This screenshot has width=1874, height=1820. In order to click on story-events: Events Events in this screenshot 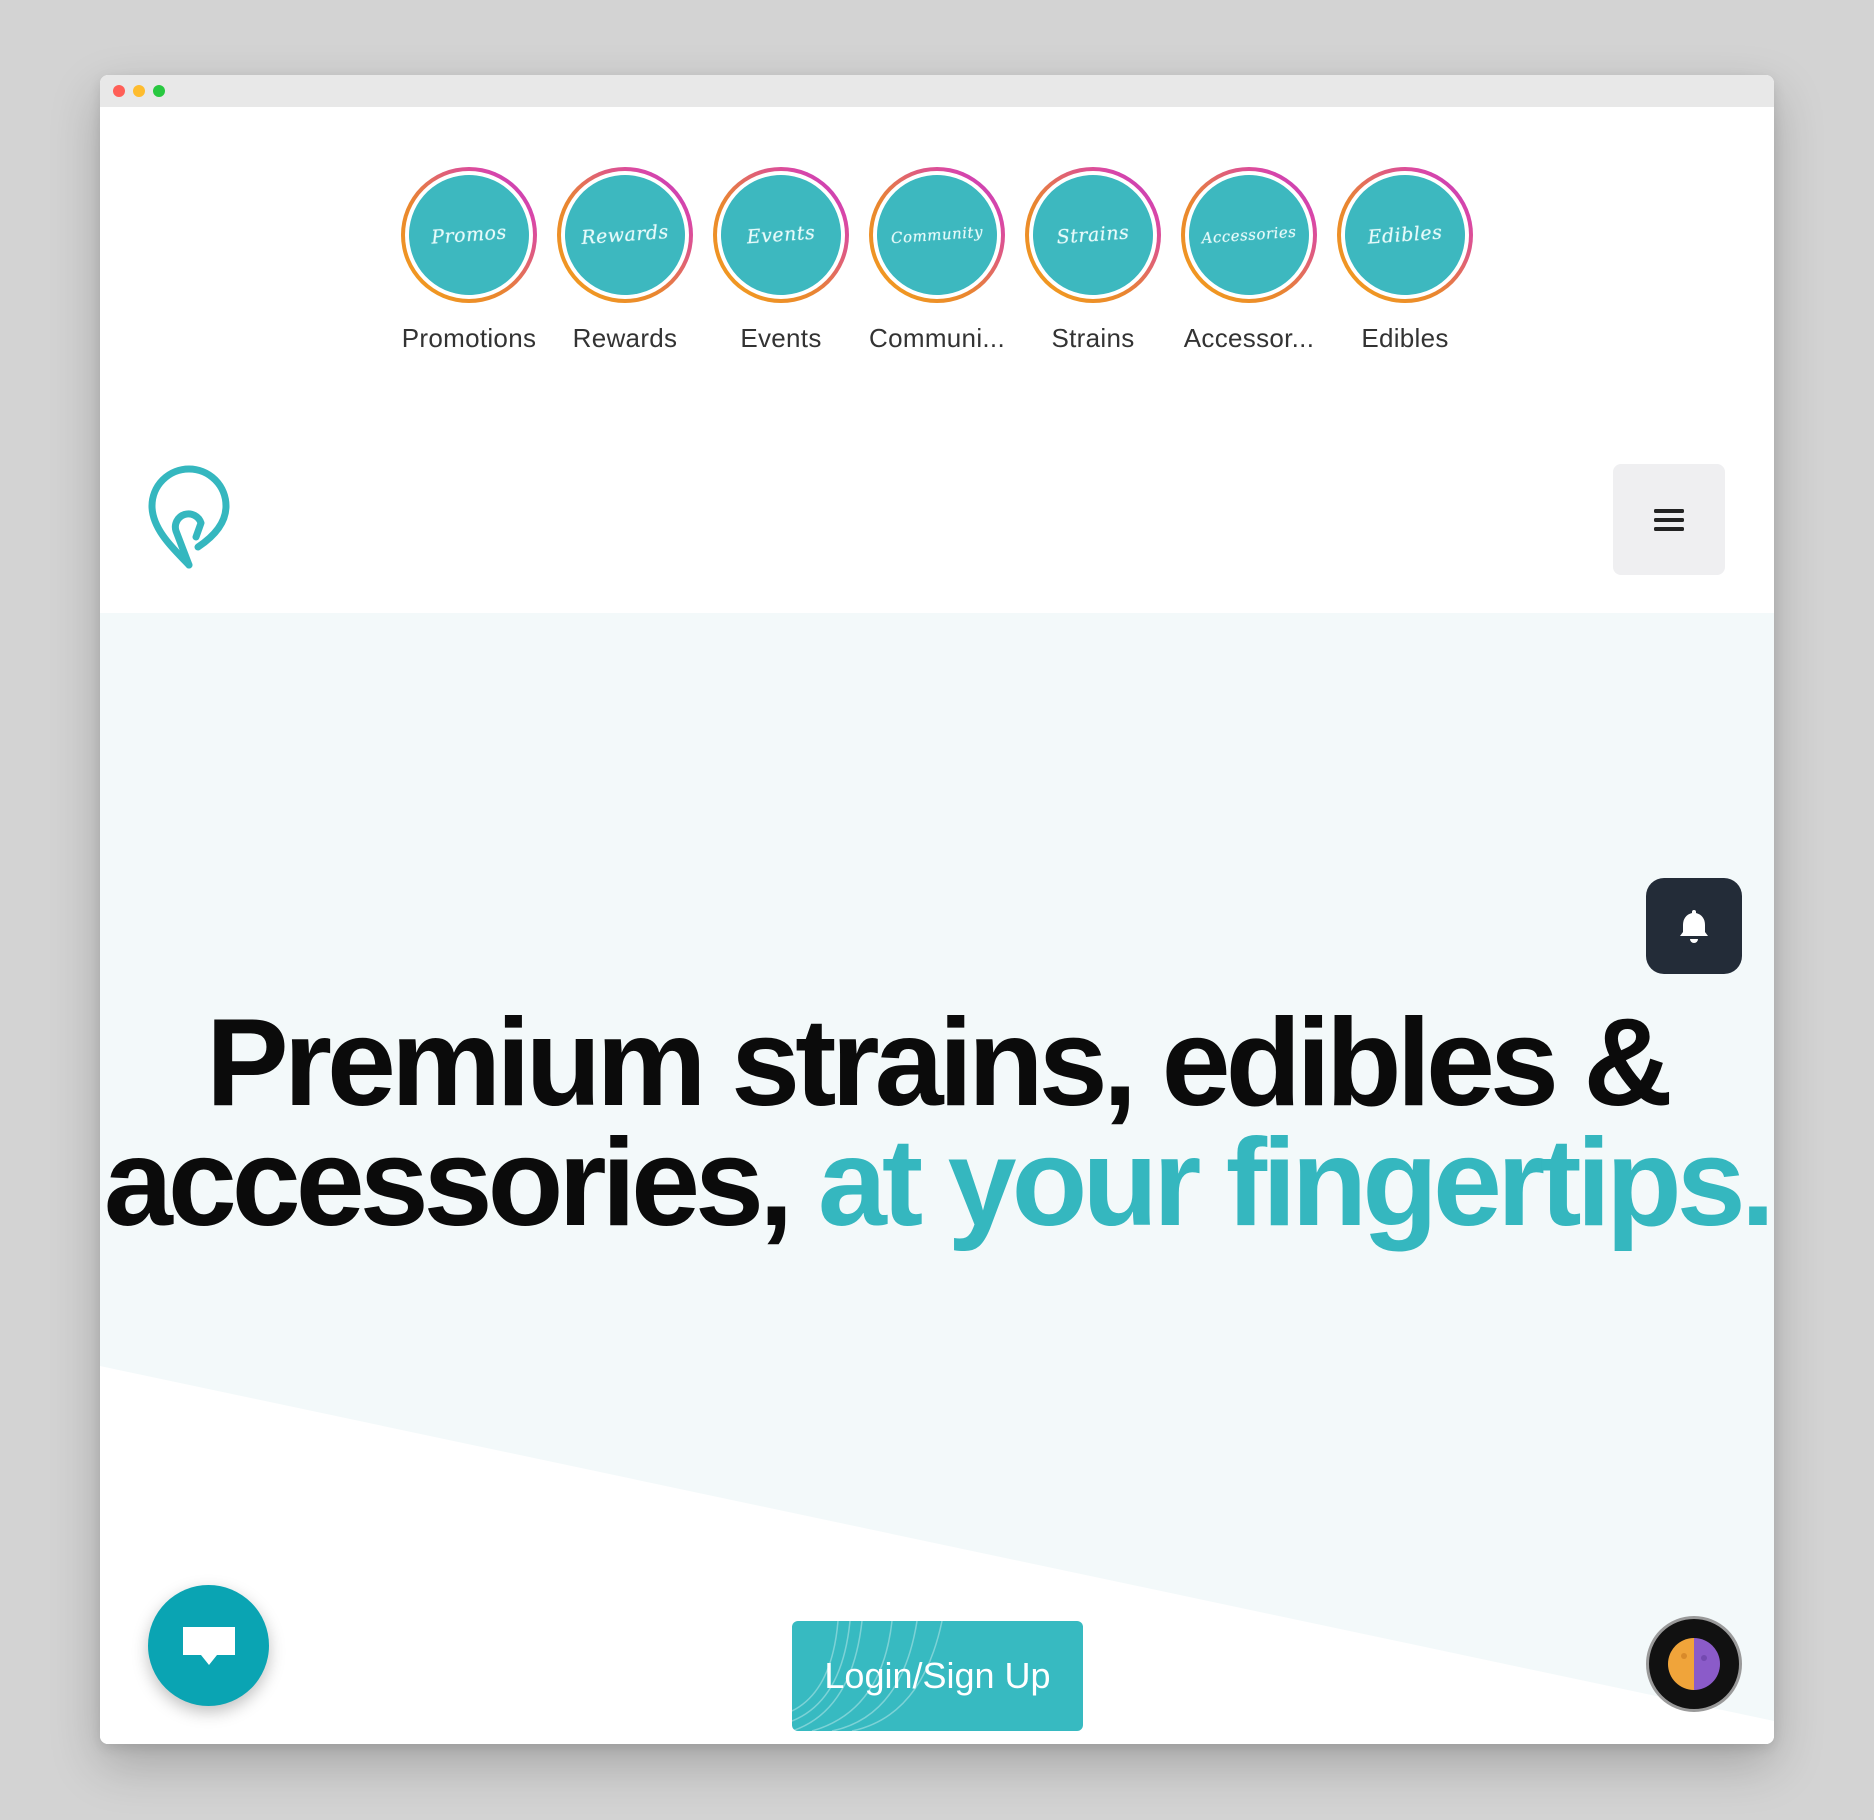, I will do `click(781, 260)`.